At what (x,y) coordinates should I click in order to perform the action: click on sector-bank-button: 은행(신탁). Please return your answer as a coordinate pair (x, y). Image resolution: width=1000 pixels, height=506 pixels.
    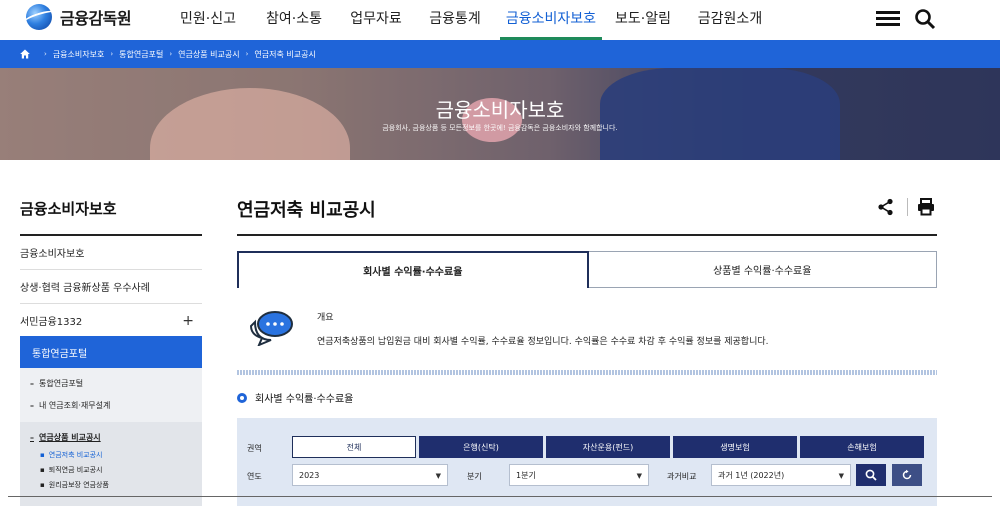
    Looking at the image, I should click on (481, 447).